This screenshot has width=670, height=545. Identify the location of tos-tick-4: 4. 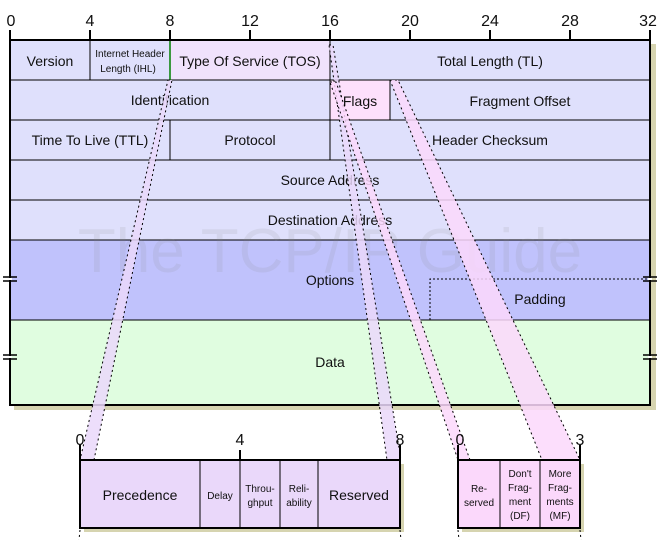
(240, 440).